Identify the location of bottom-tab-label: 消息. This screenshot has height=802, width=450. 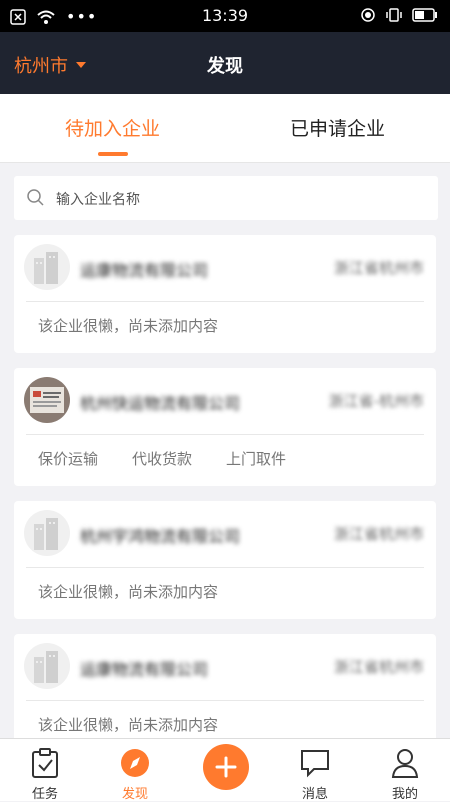
(314, 794).